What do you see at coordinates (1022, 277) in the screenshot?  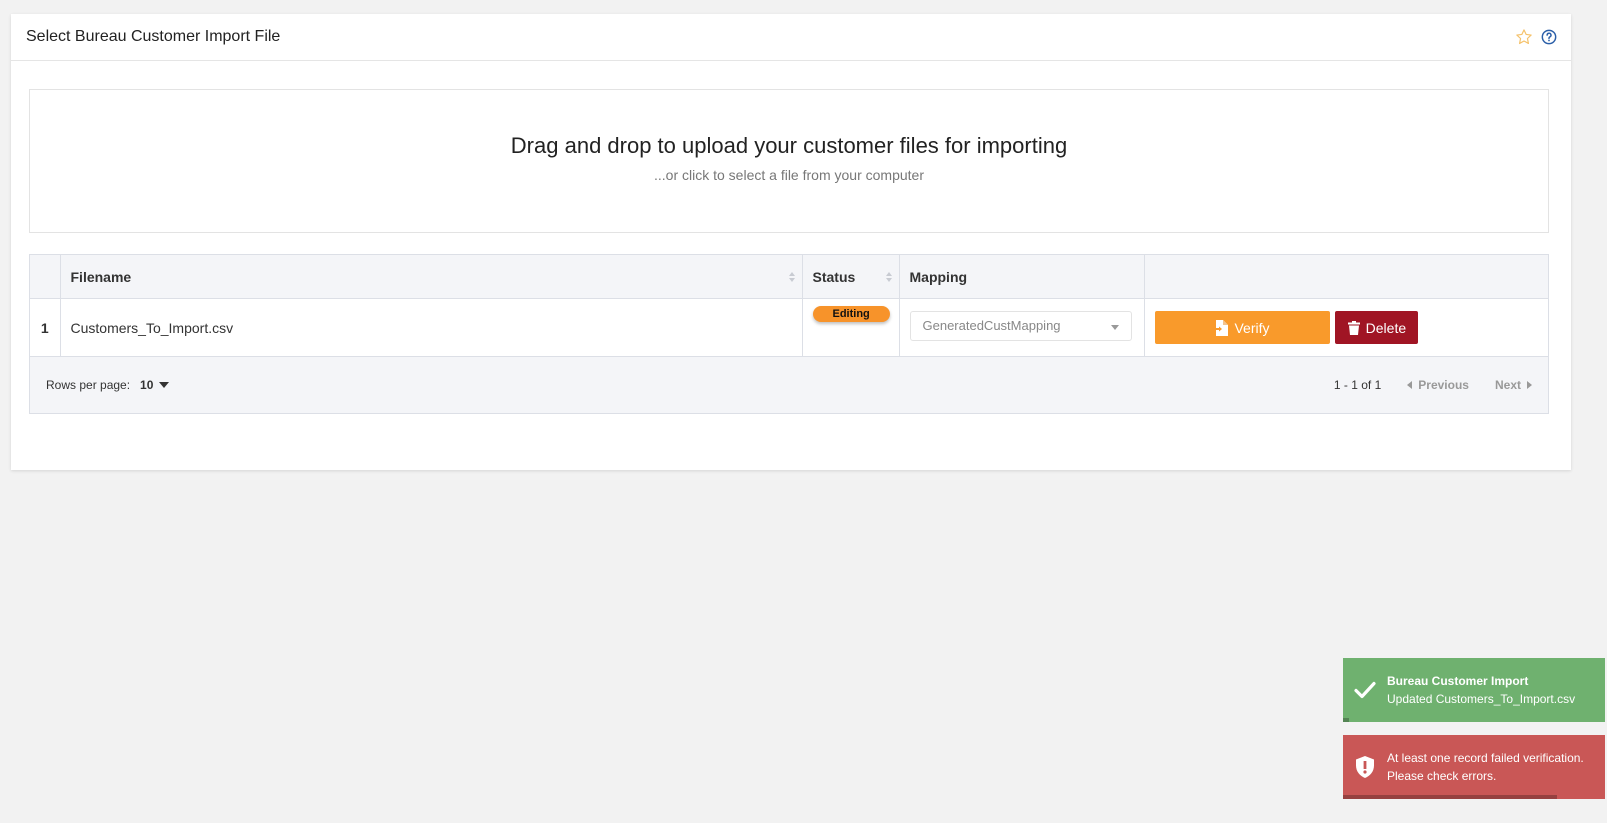 I see `column-header-mapping: Mapping` at bounding box center [1022, 277].